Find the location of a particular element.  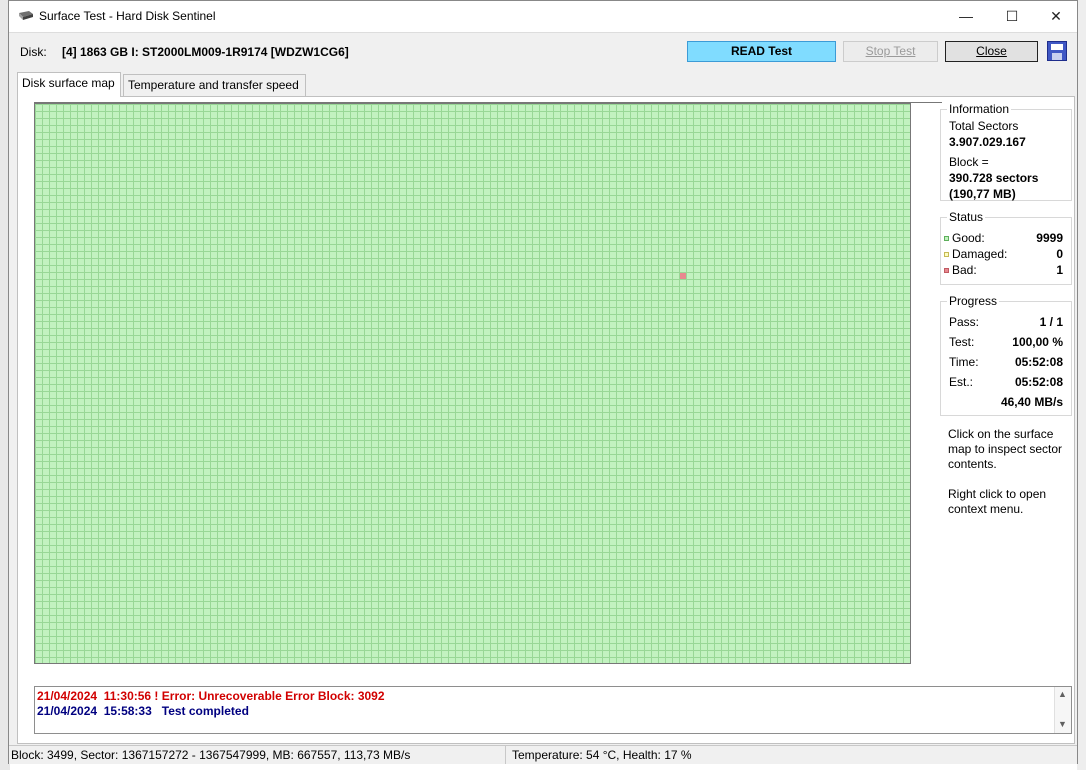

speed-value: 46,40 MB/s is located at coordinates (1031, 402).